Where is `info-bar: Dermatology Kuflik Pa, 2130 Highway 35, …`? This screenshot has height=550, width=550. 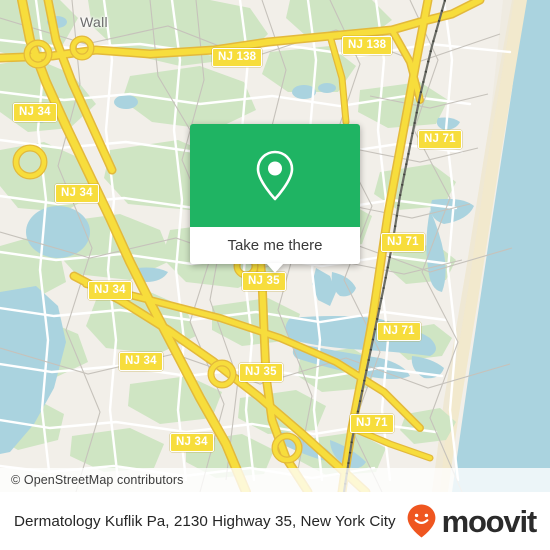
info-bar: Dermatology Kuflik Pa, 2130 Highway 35, … is located at coordinates (275, 521).